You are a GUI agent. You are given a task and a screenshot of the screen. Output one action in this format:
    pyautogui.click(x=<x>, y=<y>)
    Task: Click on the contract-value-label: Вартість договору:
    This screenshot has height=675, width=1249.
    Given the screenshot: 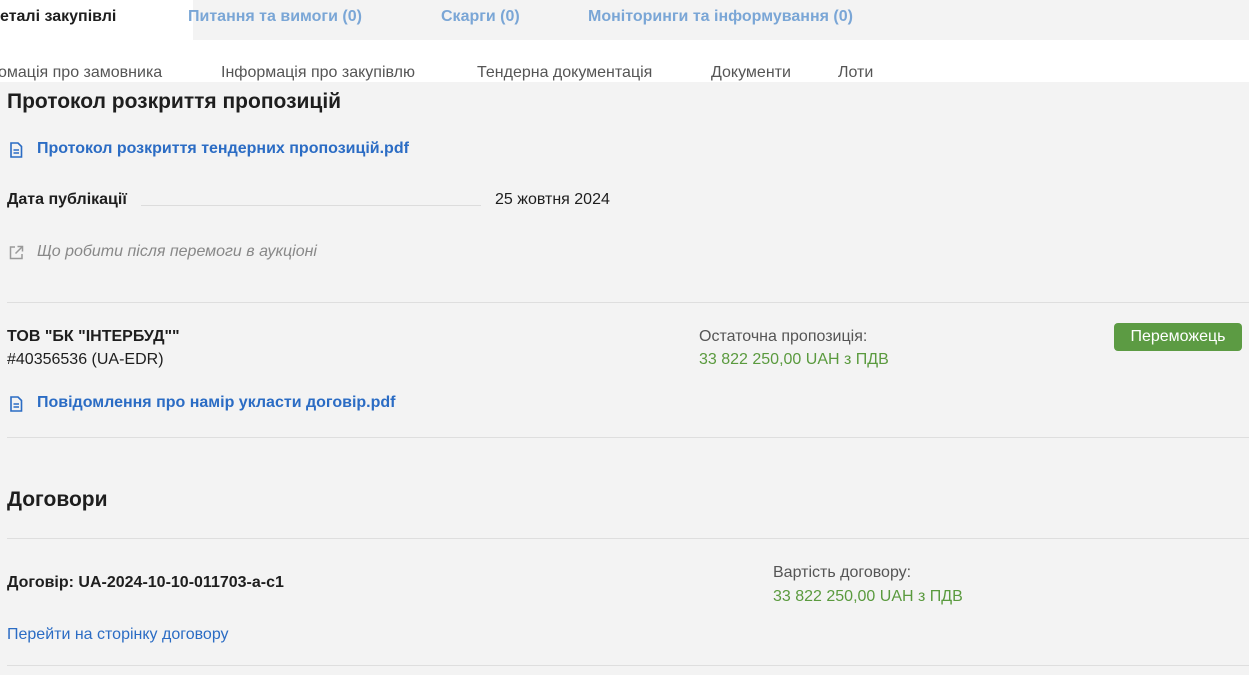 What is the action you would take?
    pyautogui.click(x=842, y=572)
    